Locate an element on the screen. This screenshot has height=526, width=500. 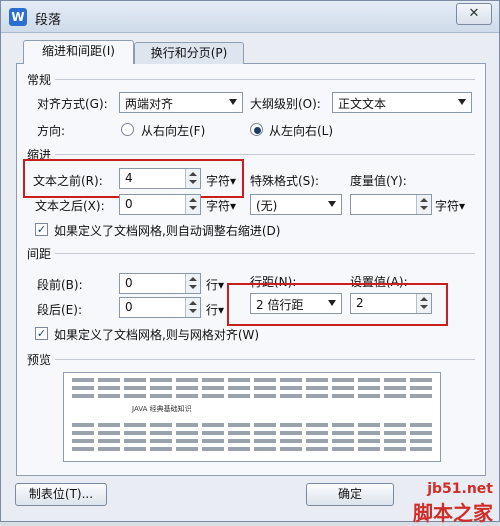
space-after-input: 0 is located at coordinates (160, 307).